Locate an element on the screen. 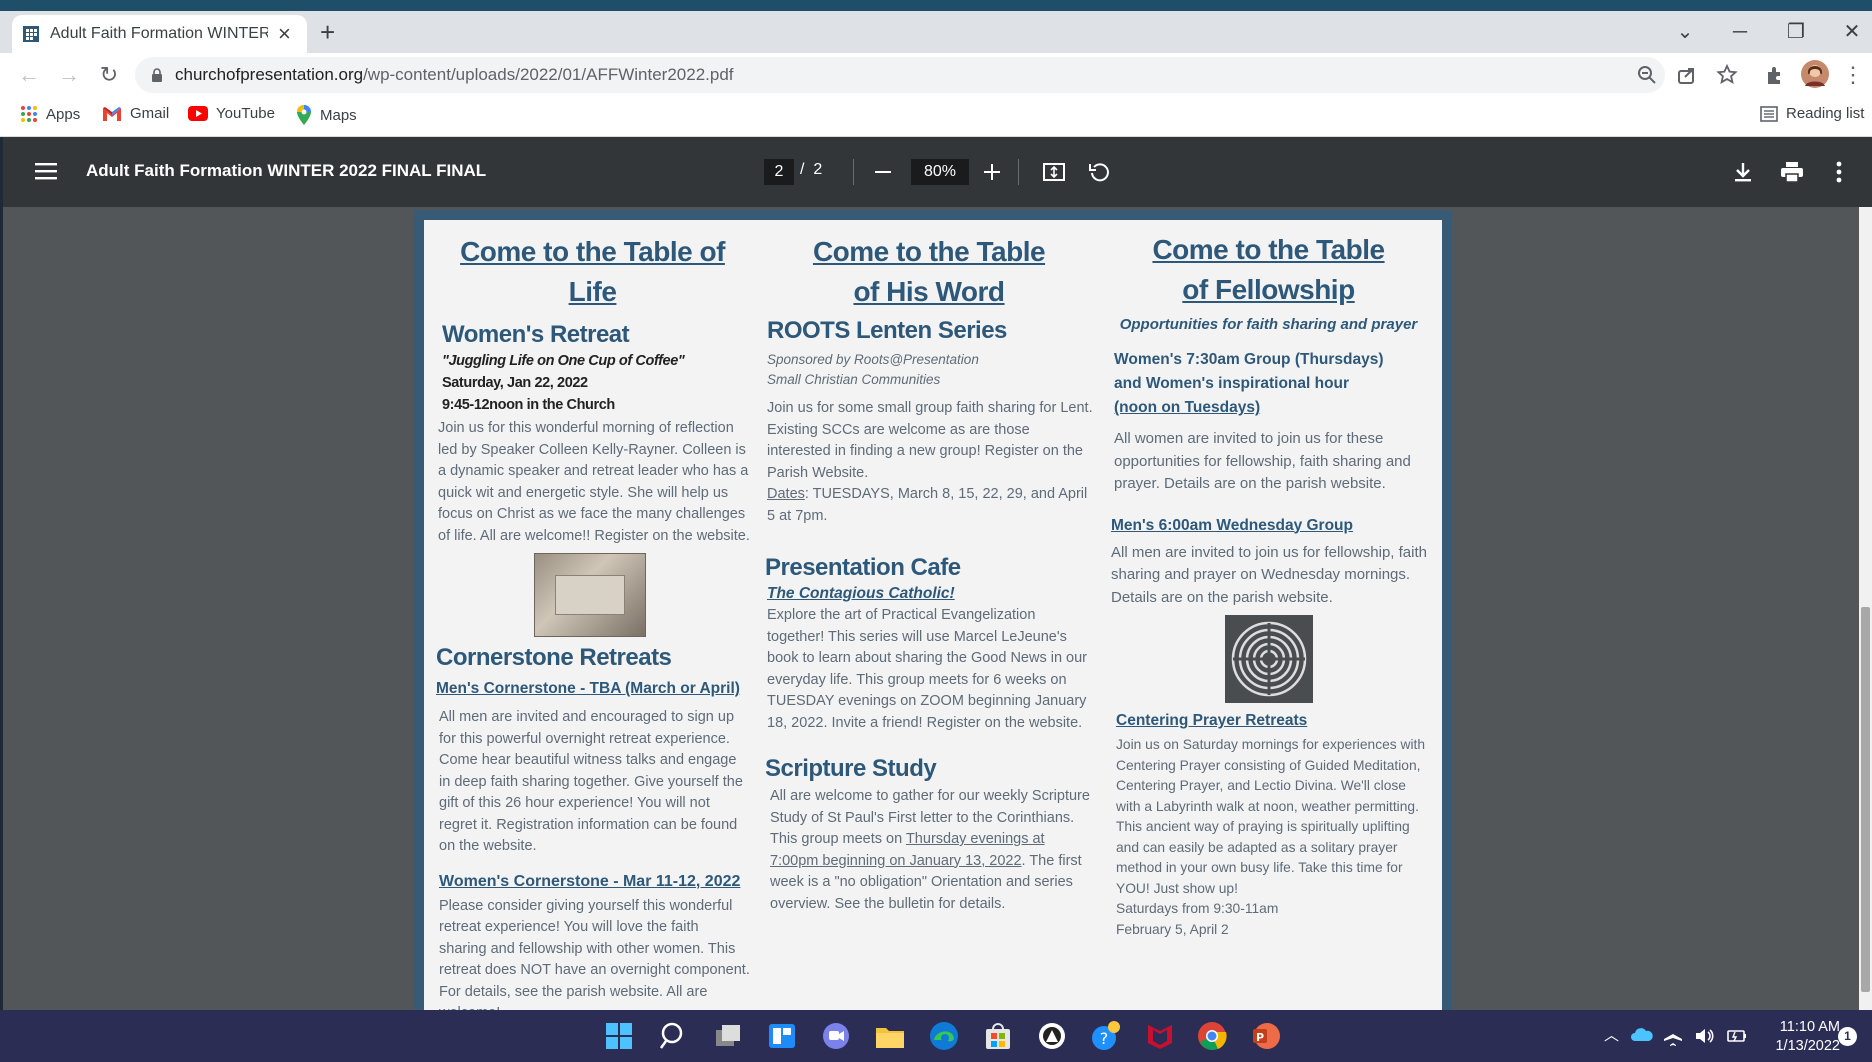 The width and height of the screenshot is (1872, 1062). bookmark-gmail: Gmail is located at coordinates (135, 113).